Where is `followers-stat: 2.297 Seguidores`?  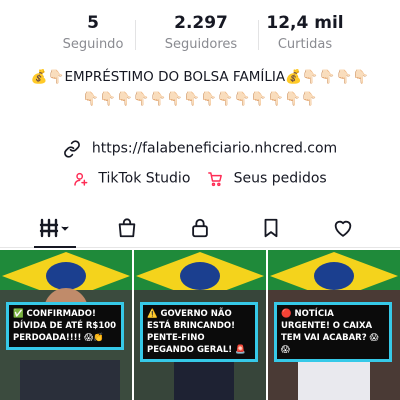
followers-stat: 2.297 Seguidores is located at coordinates (201, 33).